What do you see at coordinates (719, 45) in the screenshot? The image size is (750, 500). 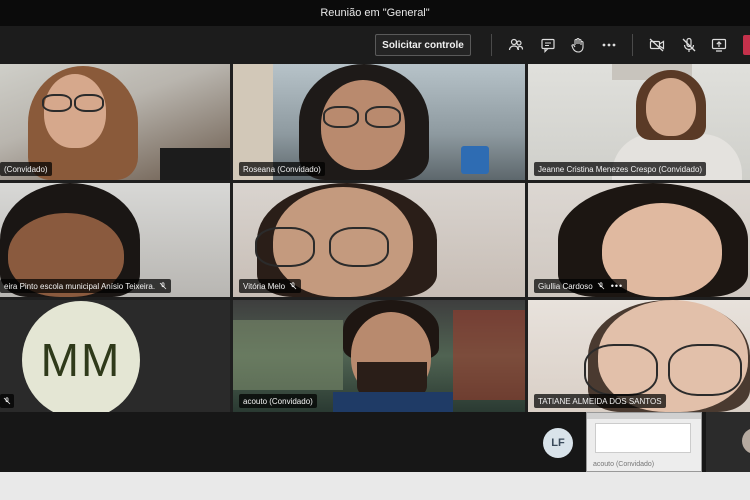 I see `share-screen-icon` at bounding box center [719, 45].